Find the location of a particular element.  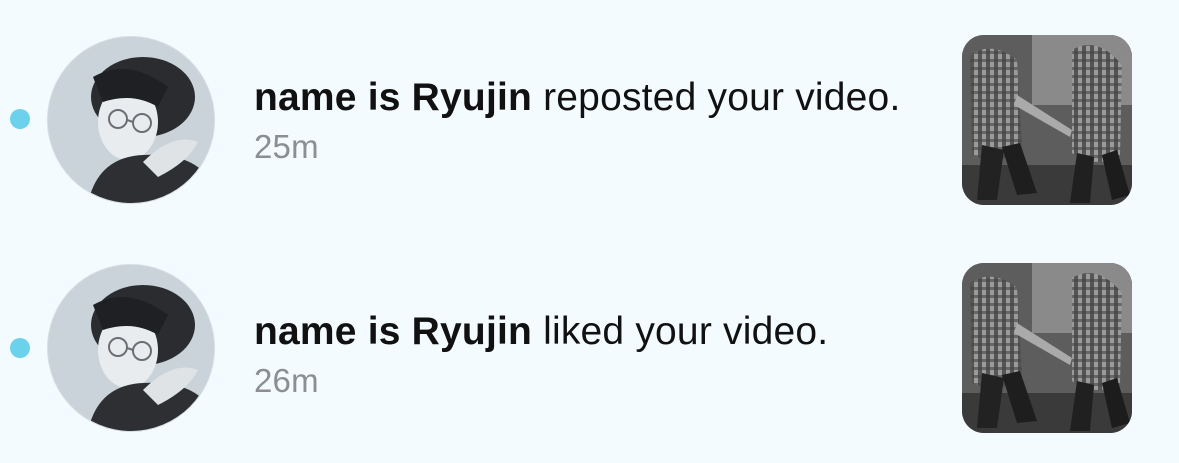

timestamp: 25m is located at coordinates (286, 146).